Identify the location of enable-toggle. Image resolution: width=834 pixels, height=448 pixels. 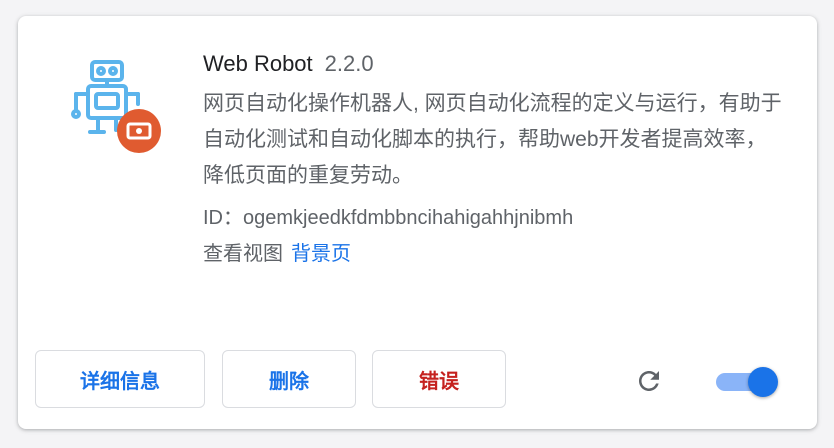
(747, 382).